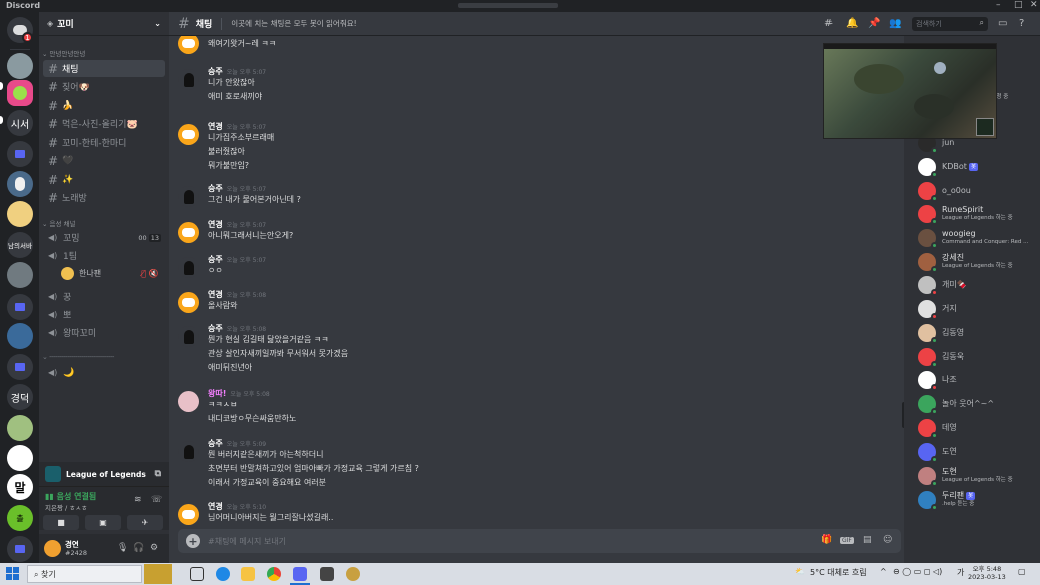  I want to click on voice-channel-ppo: ◀) 뽀, so click(104, 314).